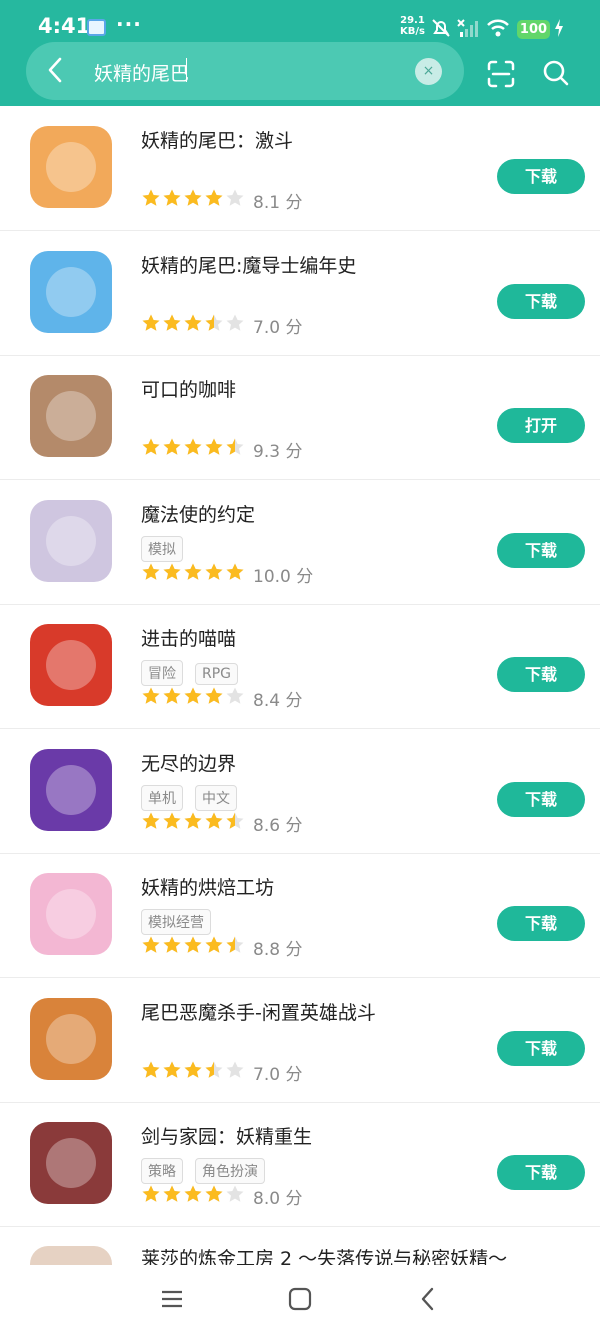  Describe the element at coordinates (172, 1299) in the screenshot. I see `menu-icon` at that location.